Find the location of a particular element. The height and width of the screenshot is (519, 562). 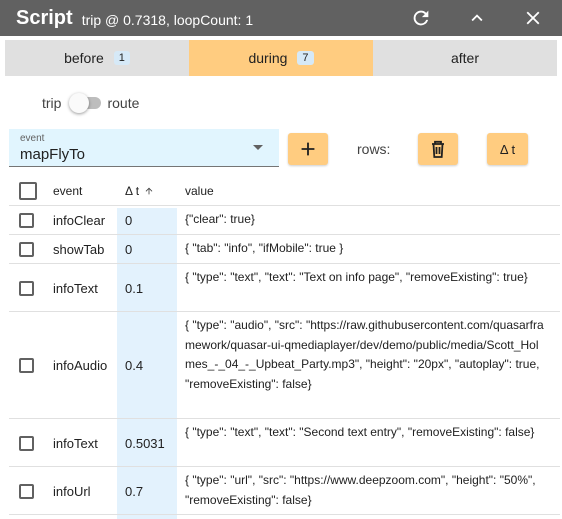

delta-t-button: Δ t is located at coordinates (507, 149).